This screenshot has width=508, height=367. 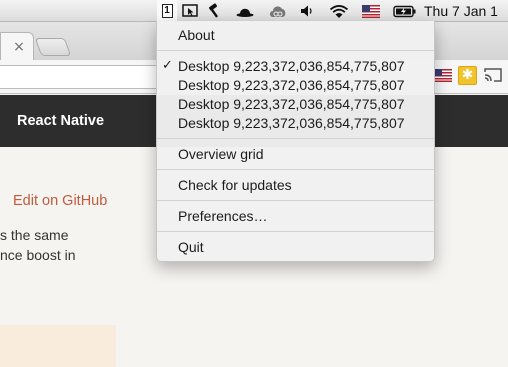 What do you see at coordinates (278, 11) in the screenshot?
I see `creative-cloud-icon` at bounding box center [278, 11].